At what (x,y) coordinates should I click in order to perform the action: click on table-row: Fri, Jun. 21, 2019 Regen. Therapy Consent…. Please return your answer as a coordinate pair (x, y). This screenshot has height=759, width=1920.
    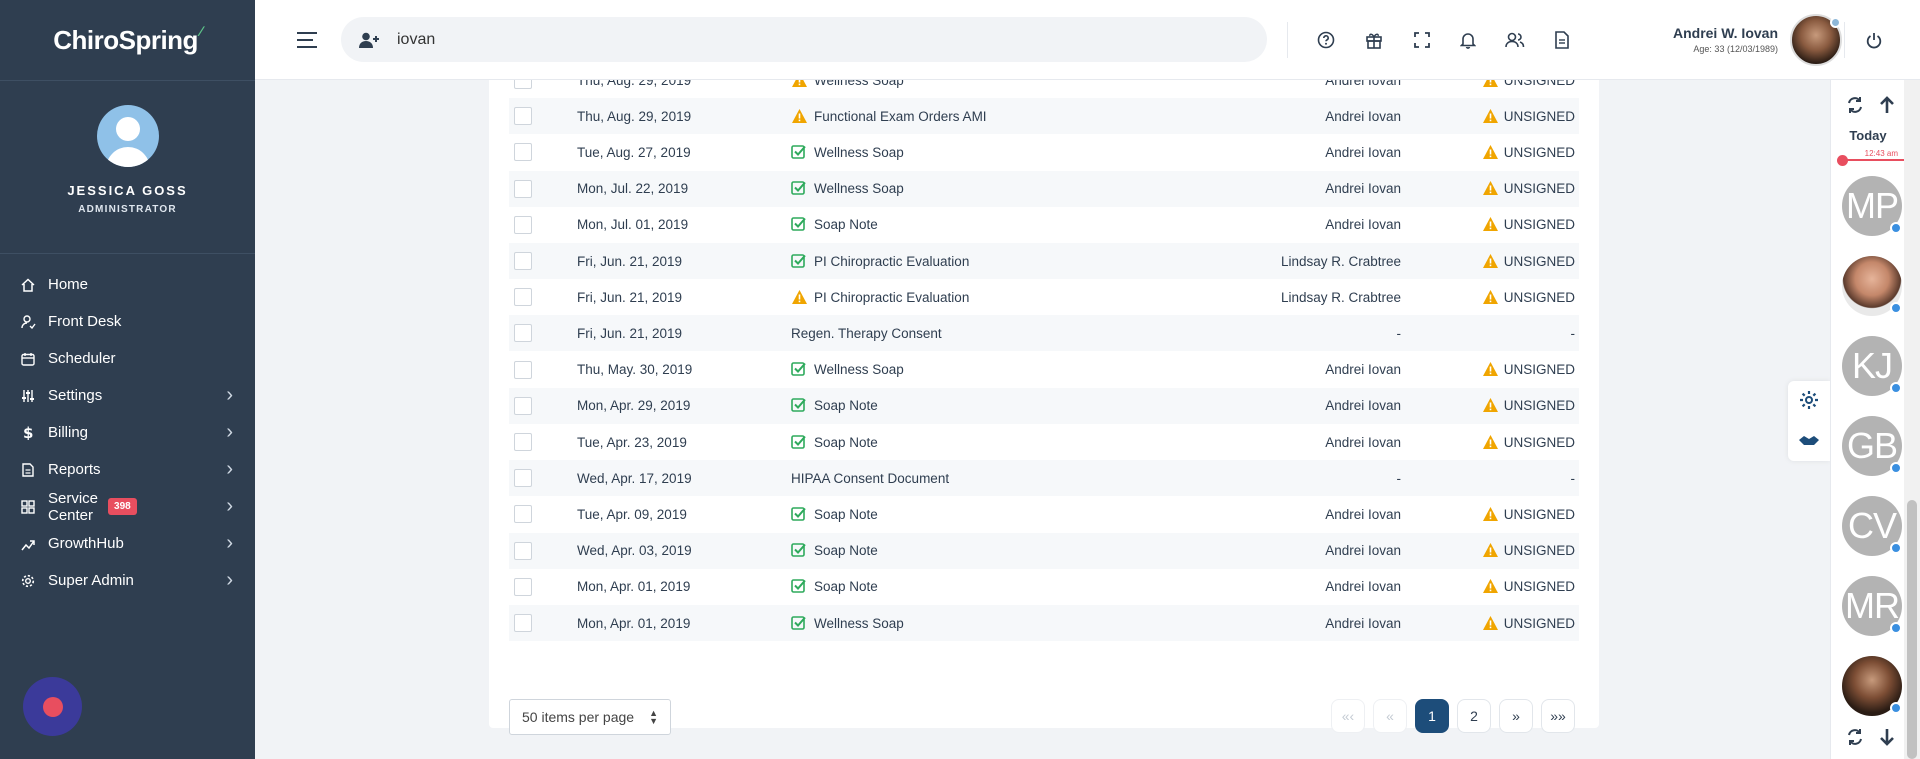
    Looking at the image, I should click on (1044, 333).